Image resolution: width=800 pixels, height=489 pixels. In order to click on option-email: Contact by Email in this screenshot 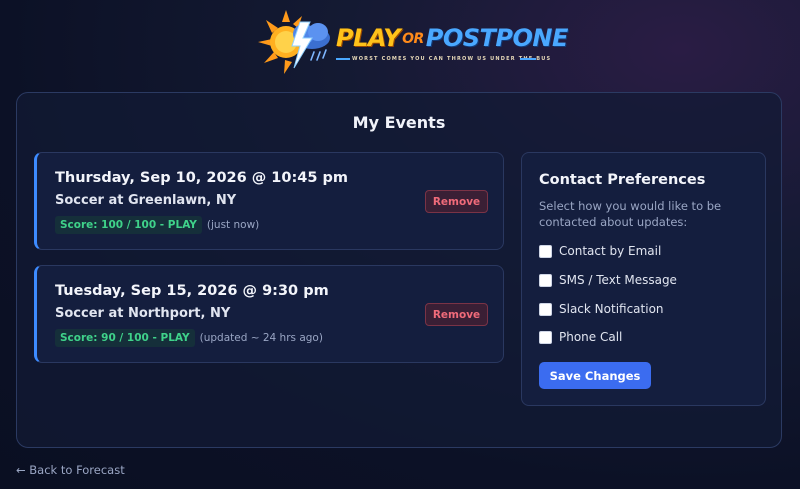, I will do `click(600, 251)`.